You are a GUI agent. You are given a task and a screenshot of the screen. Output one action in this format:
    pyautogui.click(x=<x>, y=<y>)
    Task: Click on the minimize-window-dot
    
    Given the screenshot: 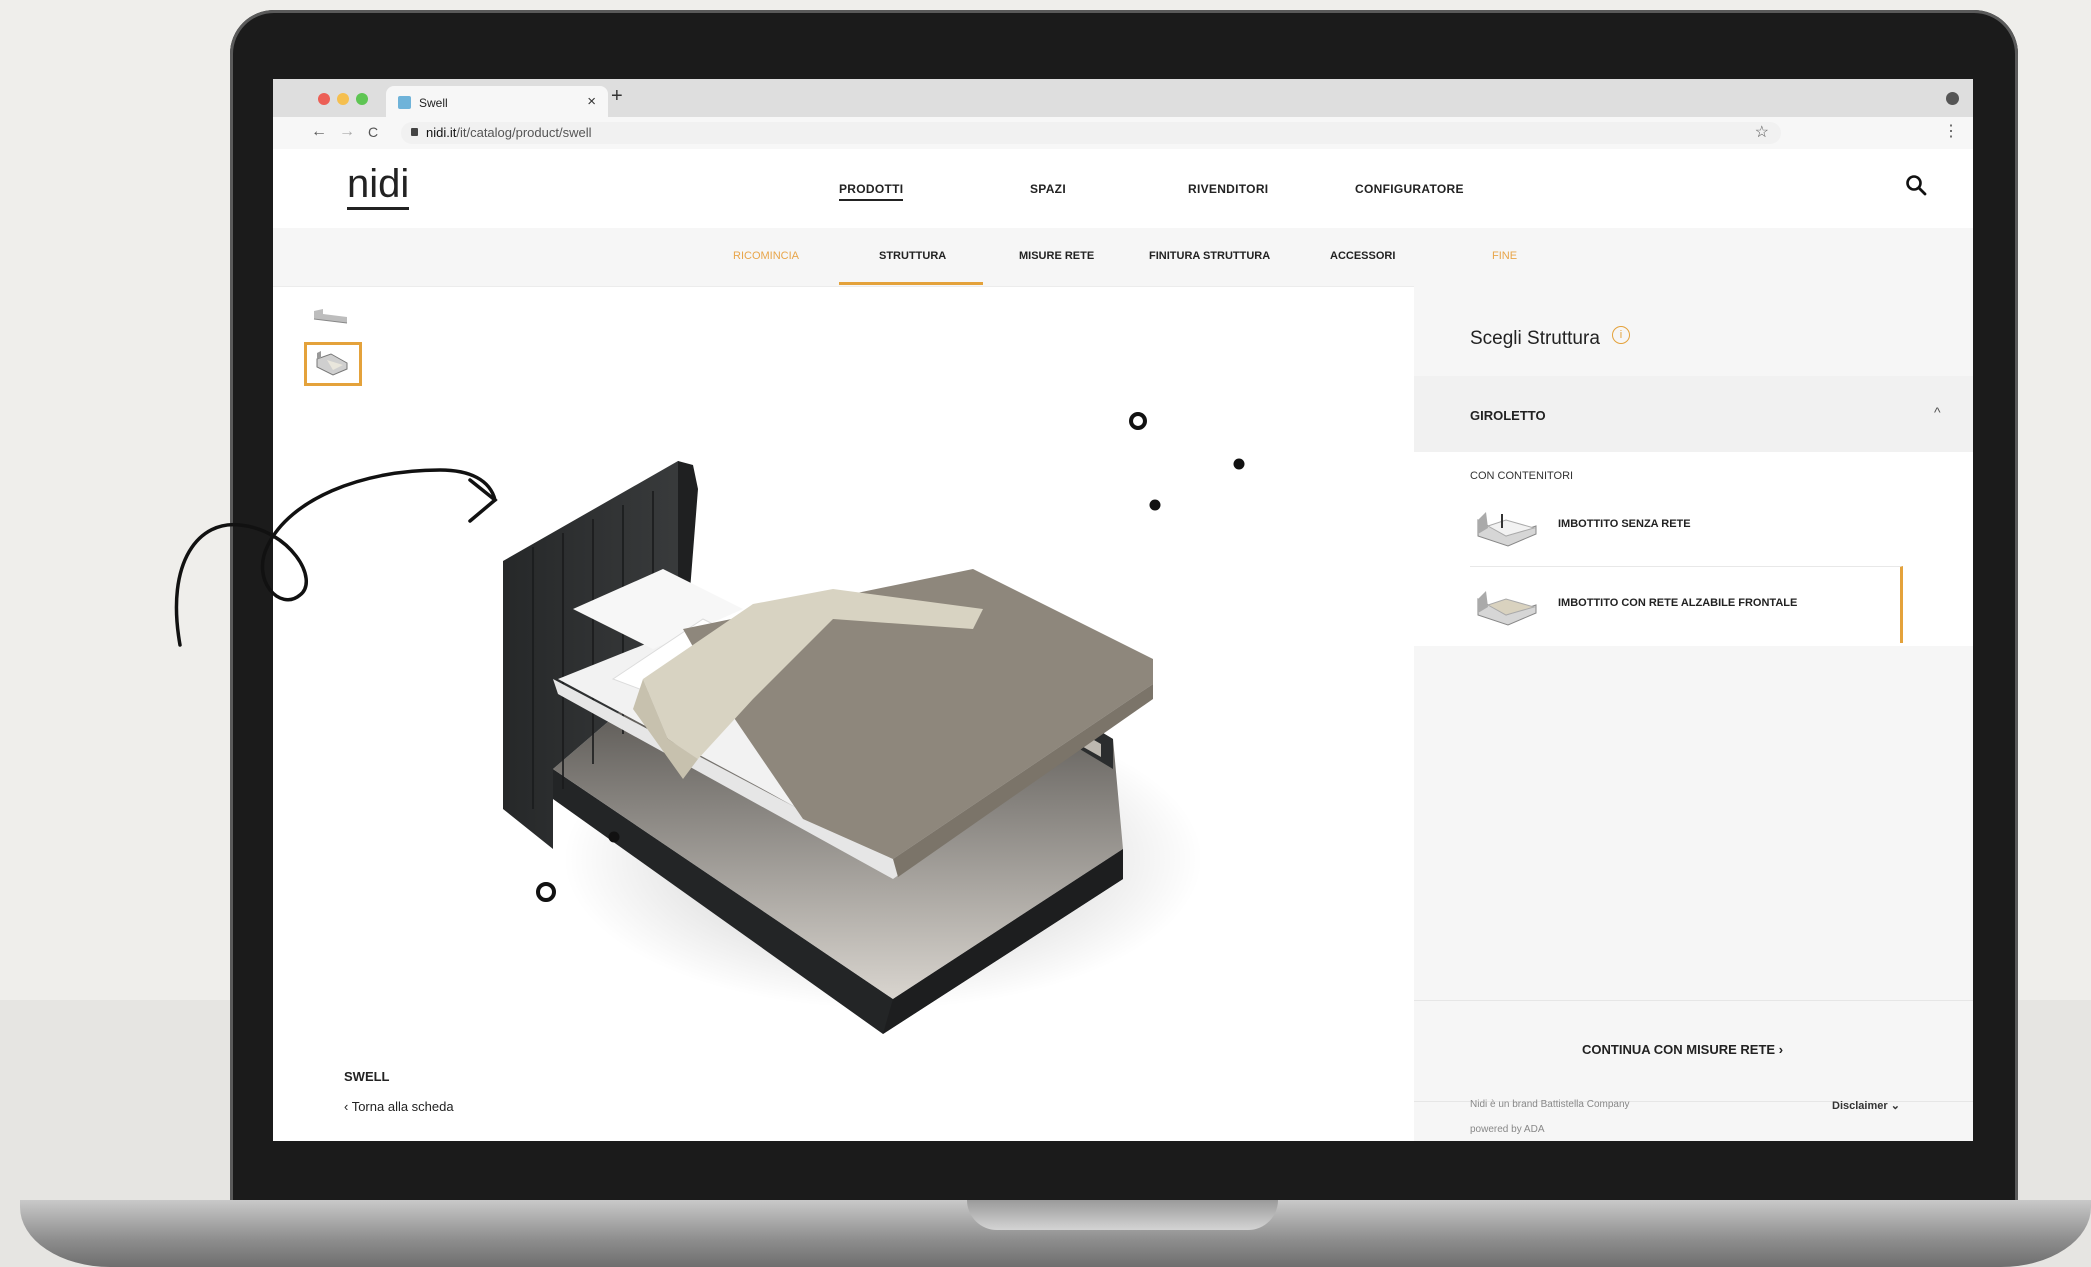 What is the action you would take?
    pyautogui.click(x=343, y=99)
    